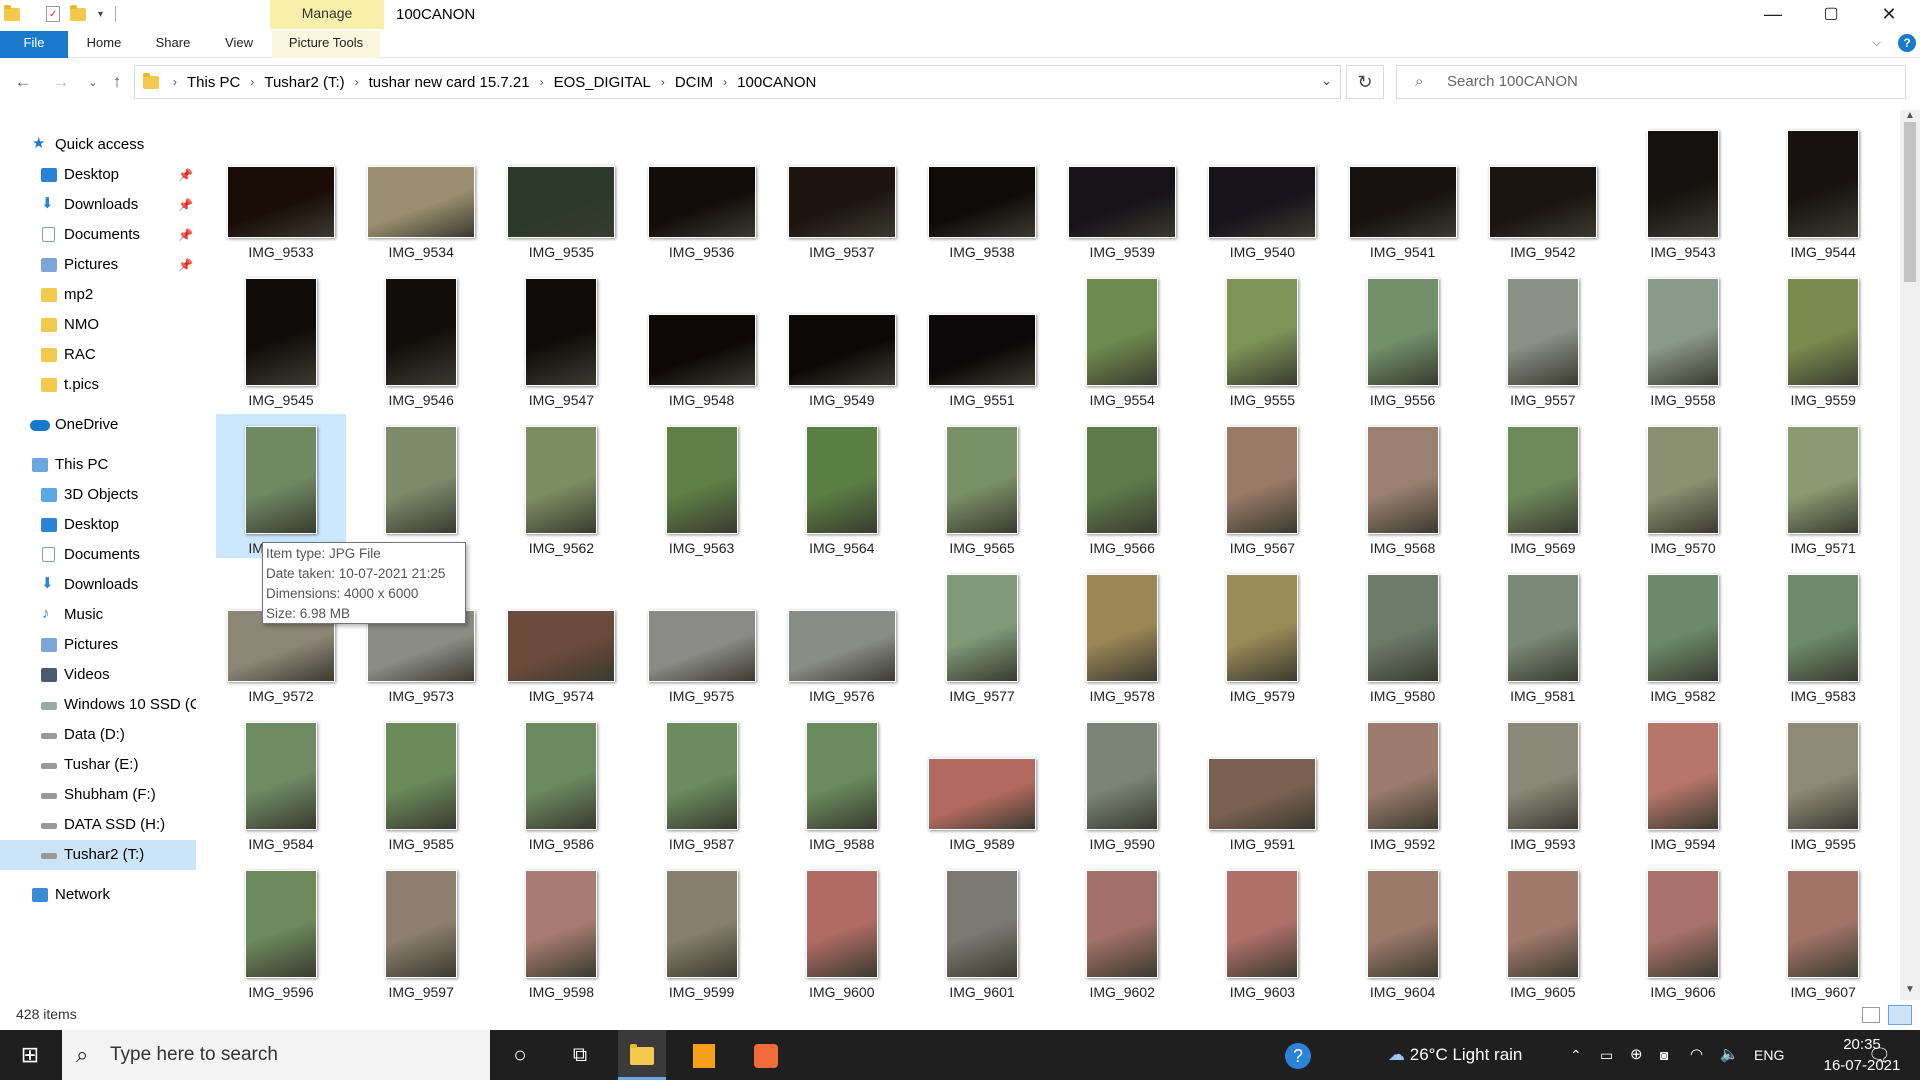 This screenshot has width=1920, height=1080. I want to click on breadcrumb-sep: ›, so click(175, 82).